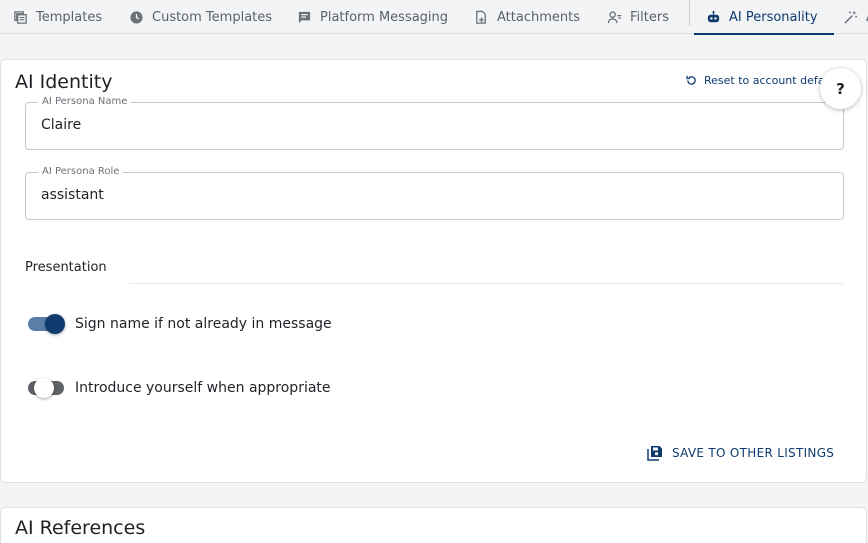  Describe the element at coordinates (81, 172) in the screenshot. I see `persona-role-label: AI Persona Role` at that location.